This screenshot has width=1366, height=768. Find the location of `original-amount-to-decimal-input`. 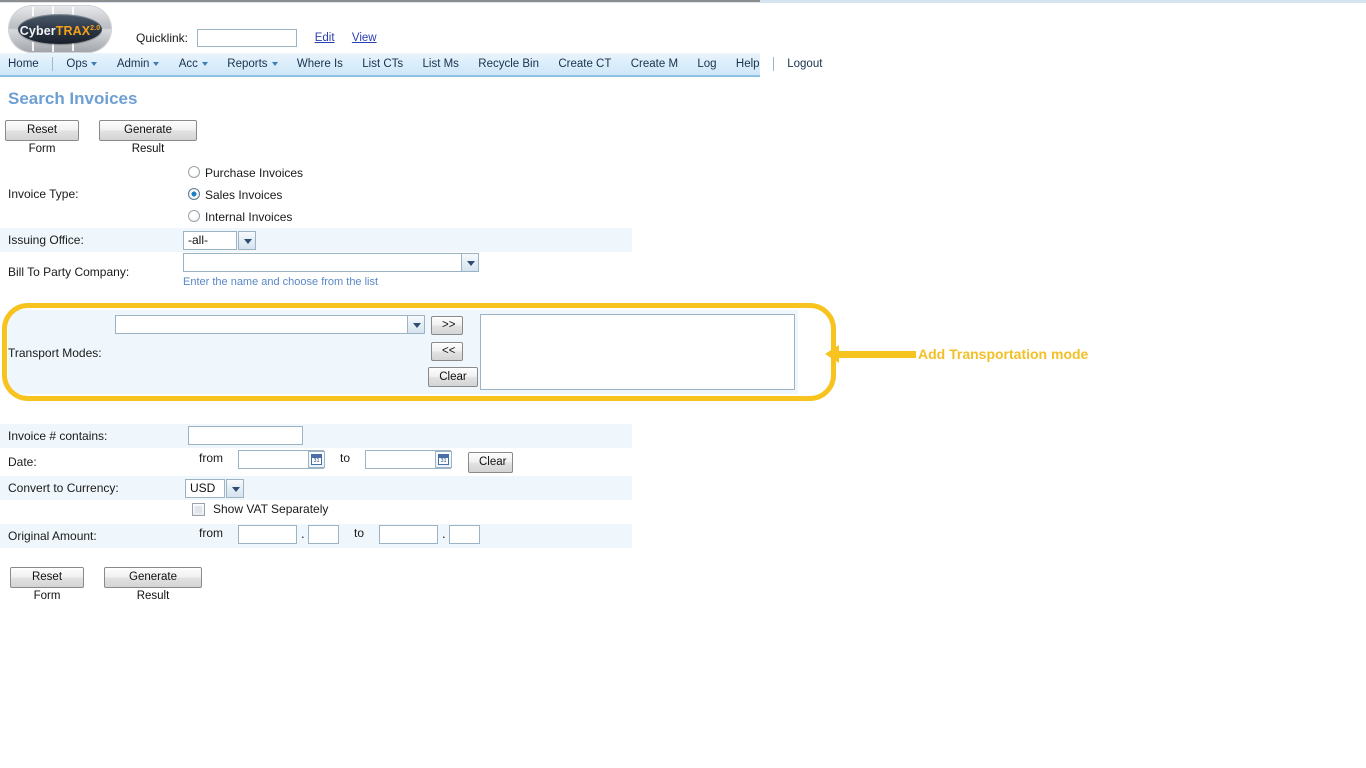

original-amount-to-decimal-input is located at coordinates (464, 534).